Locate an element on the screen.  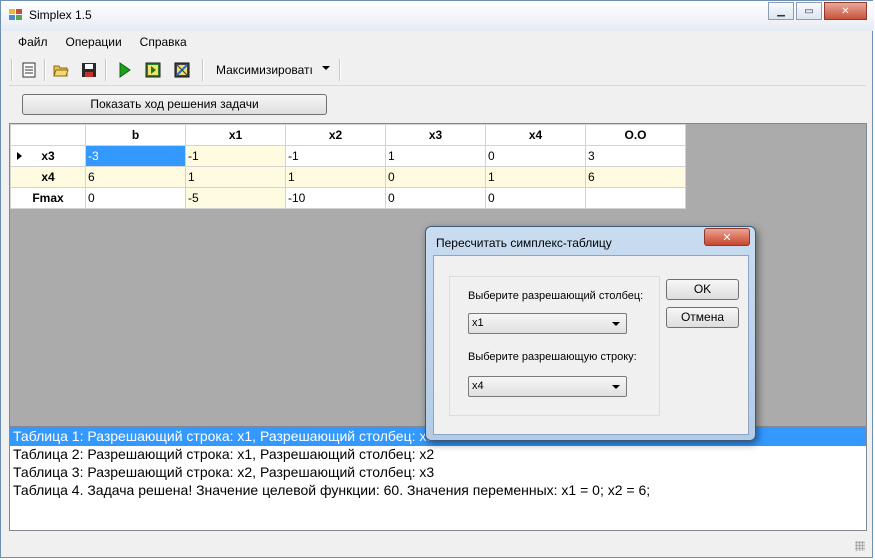
open-folder-icon is located at coordinates (61, 70).